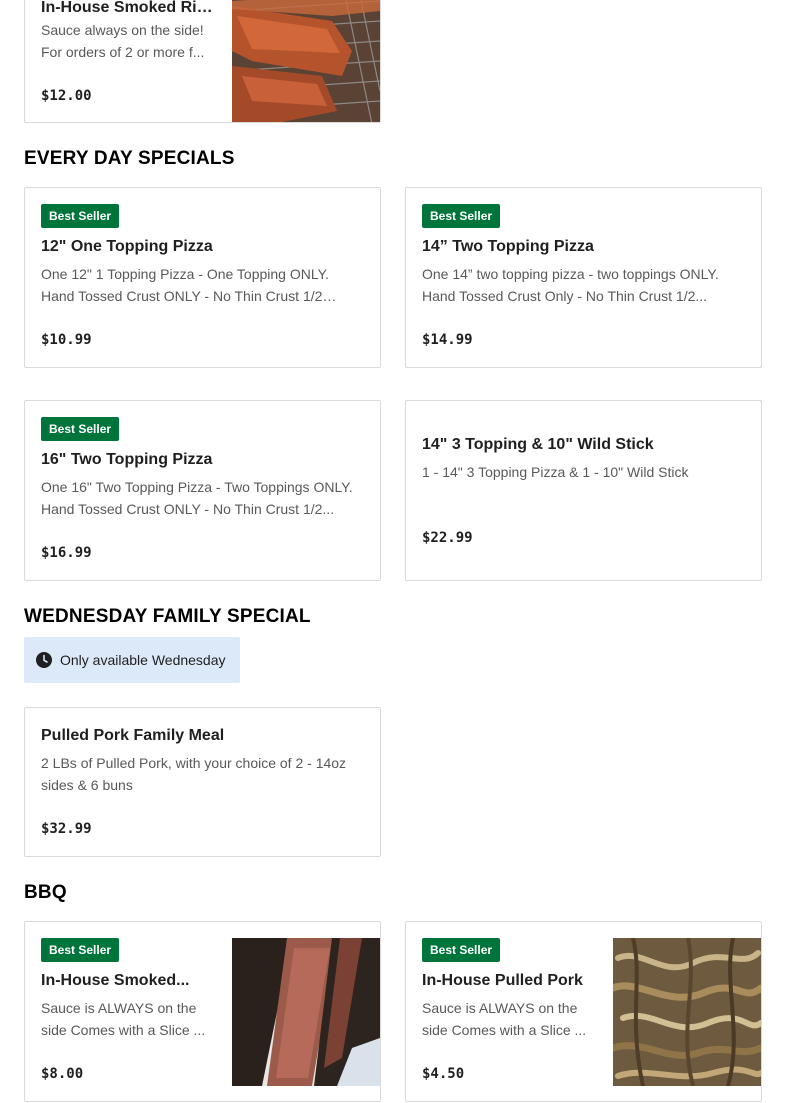  I want to click on smoked-ribs-image, so click(305, 61).